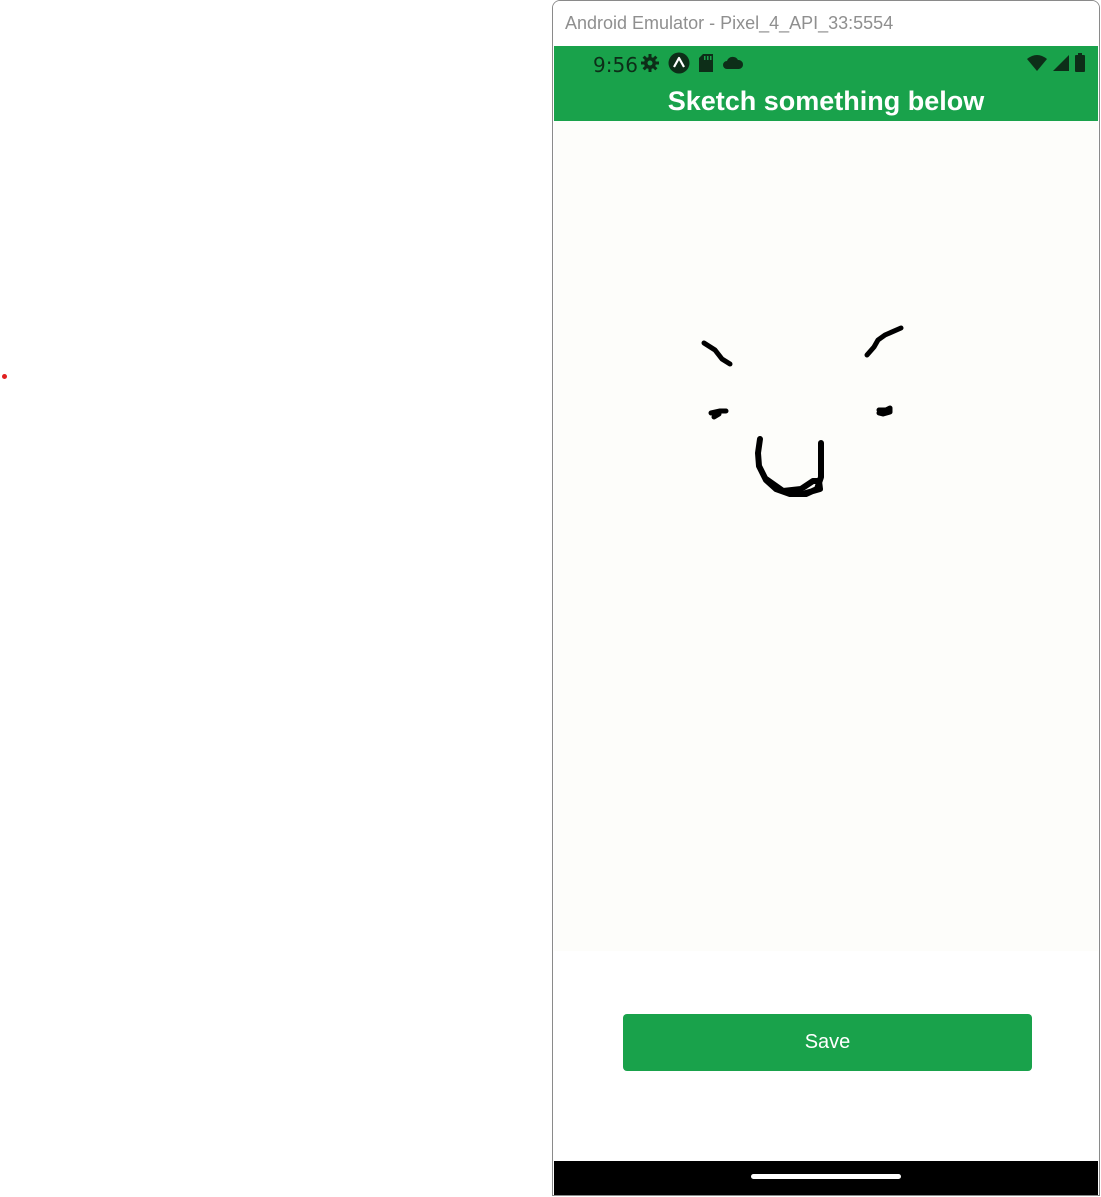  What do you see at coordinates (1061, 65) in the screenshot?
I see `cellular-signal-icon` at bounding box center [1061, 65].